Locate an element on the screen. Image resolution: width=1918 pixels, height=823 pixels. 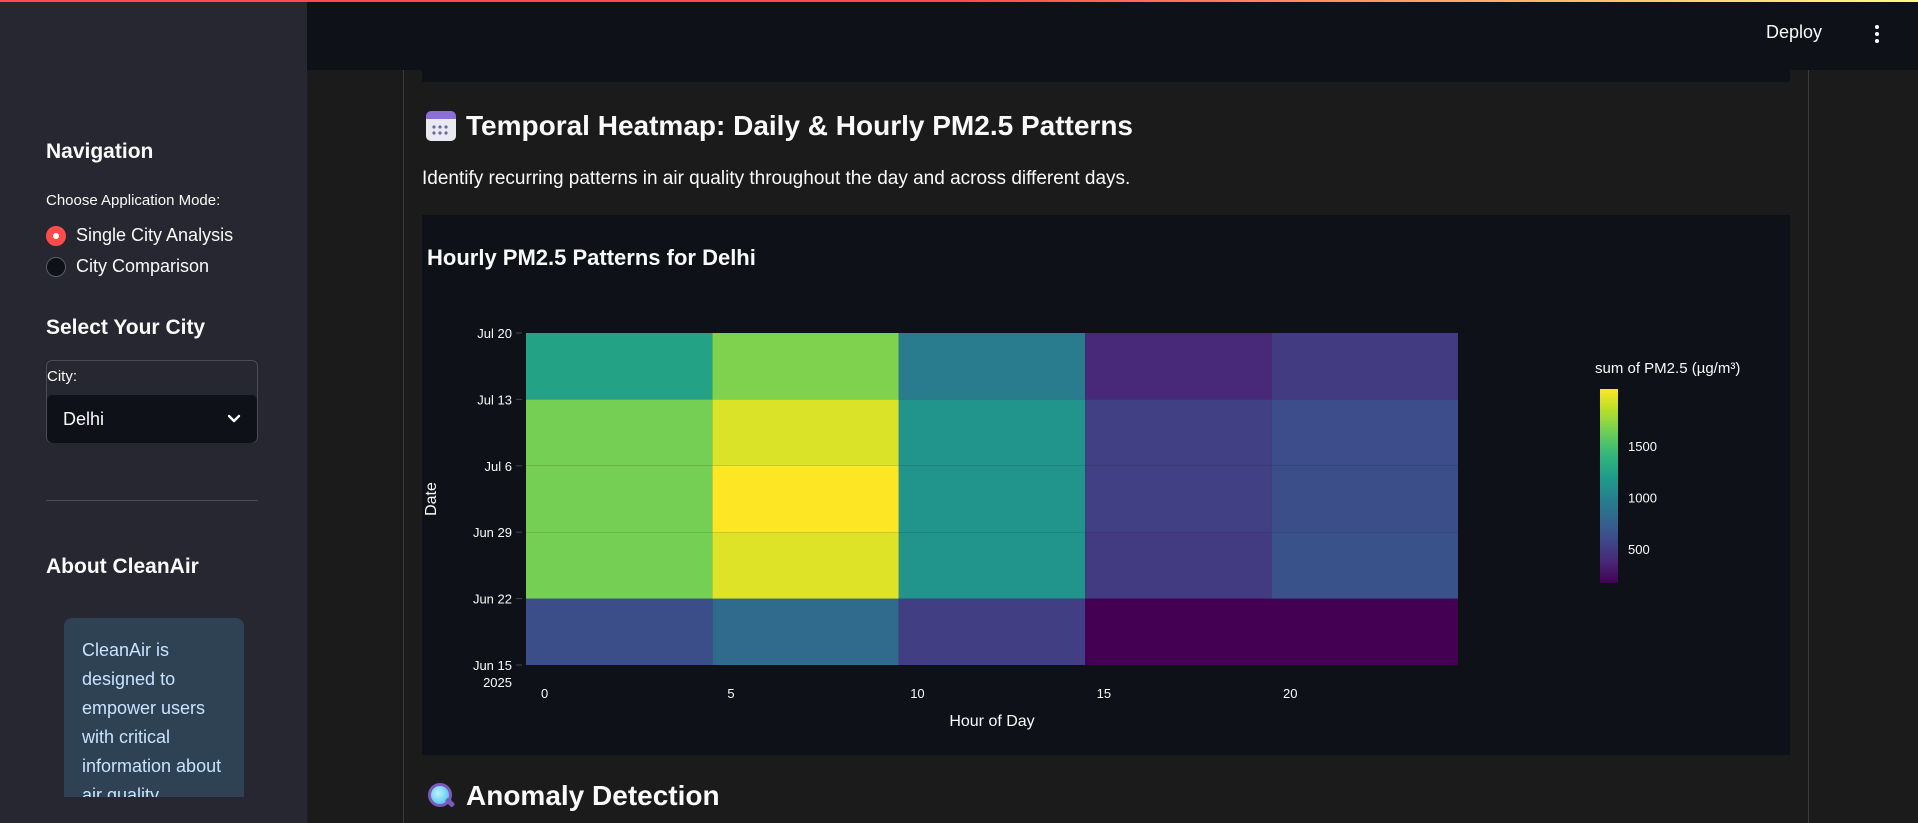
colorbar is located at coordinates (1609, 486).